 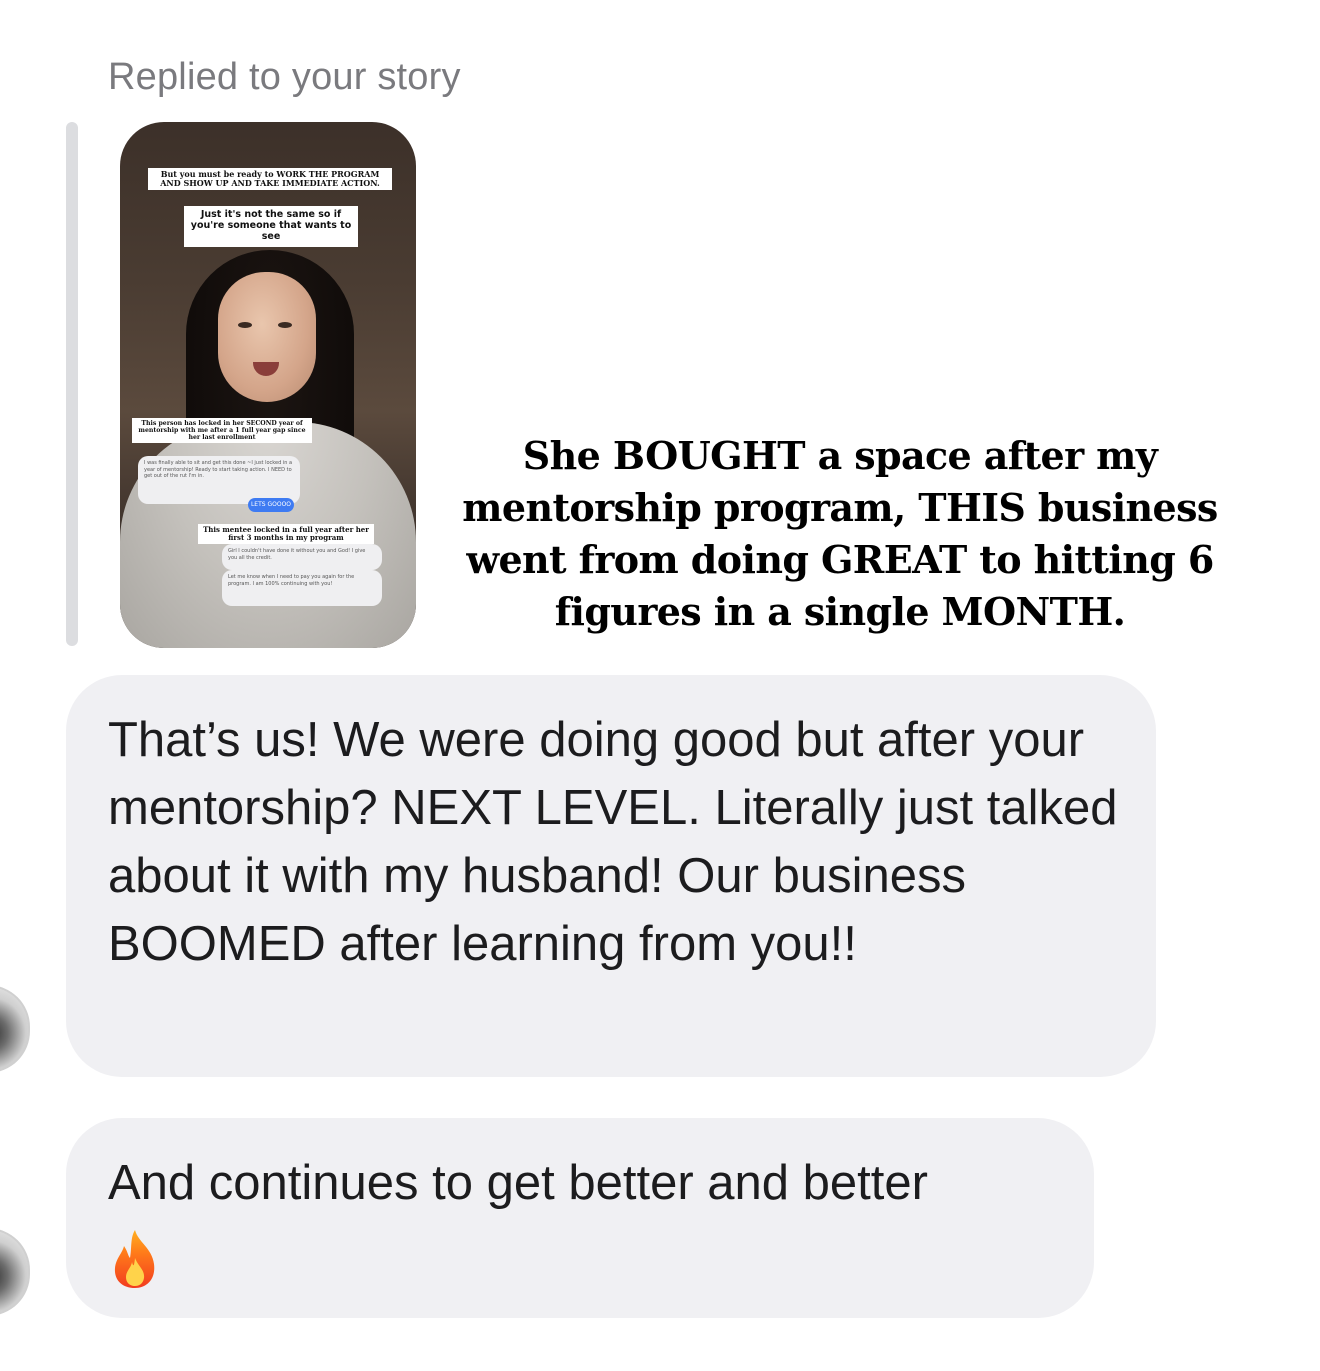 I want to click on fire-emoji-icon, so click(x=135, y=1259).